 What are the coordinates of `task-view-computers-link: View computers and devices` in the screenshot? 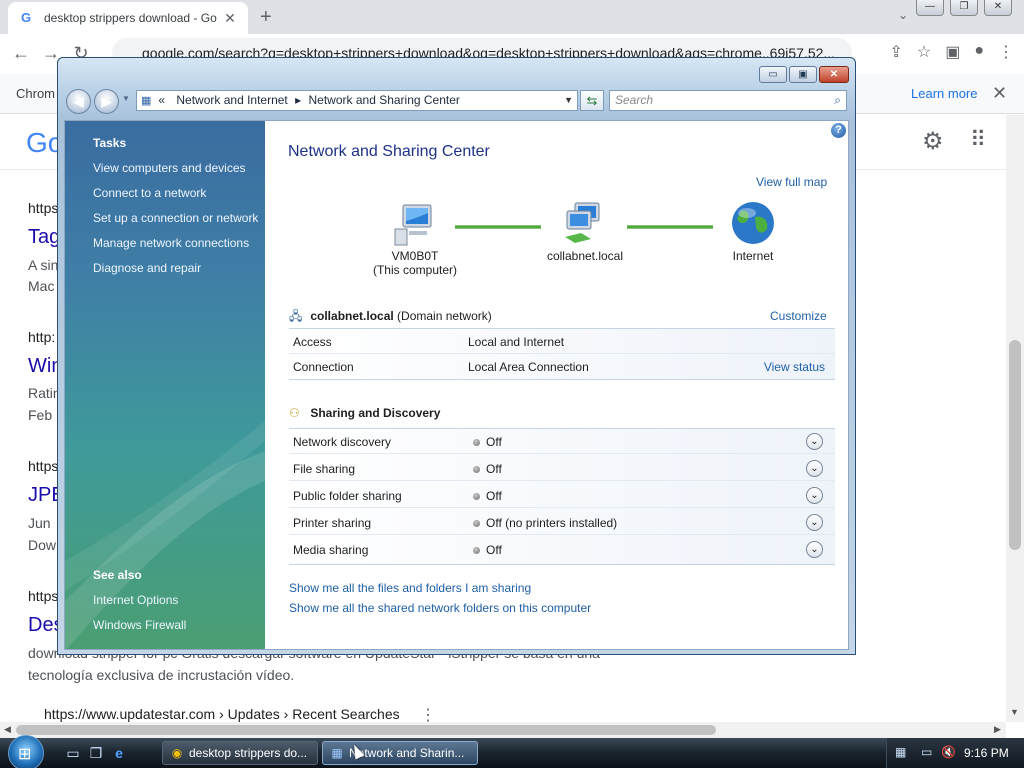 It's located at (169, 168).